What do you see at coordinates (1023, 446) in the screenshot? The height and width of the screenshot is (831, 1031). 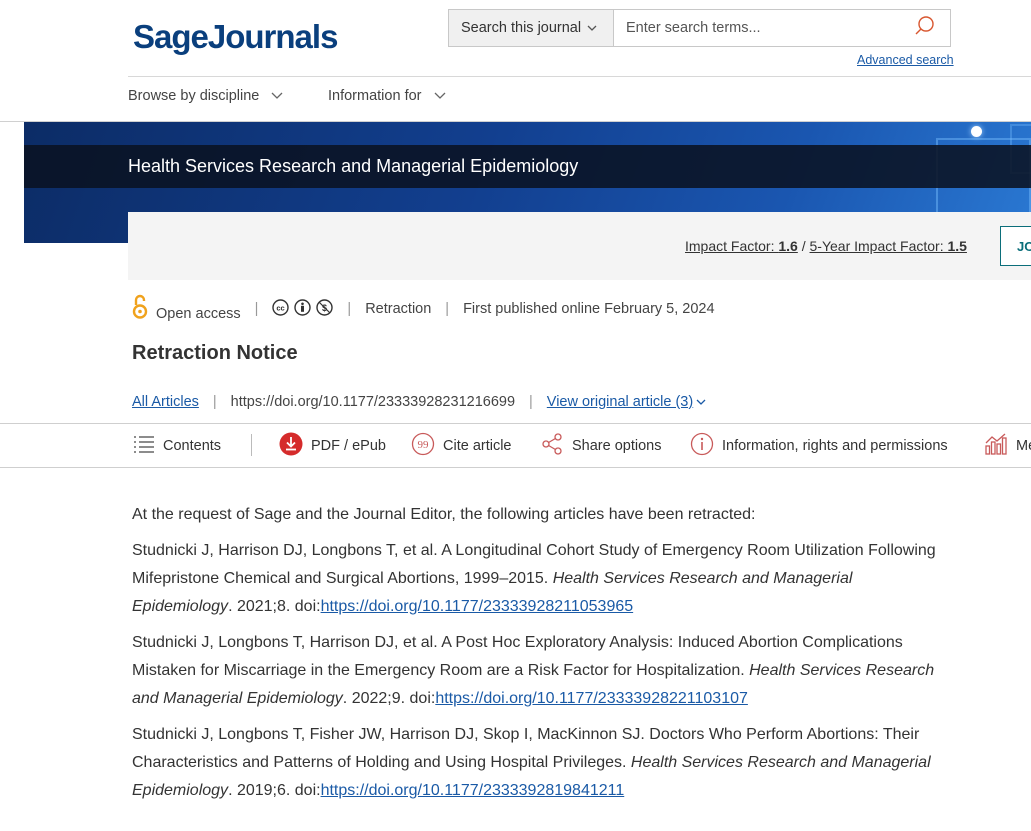 I see `metrics-label: Me` at bounding box center [1023, 446].